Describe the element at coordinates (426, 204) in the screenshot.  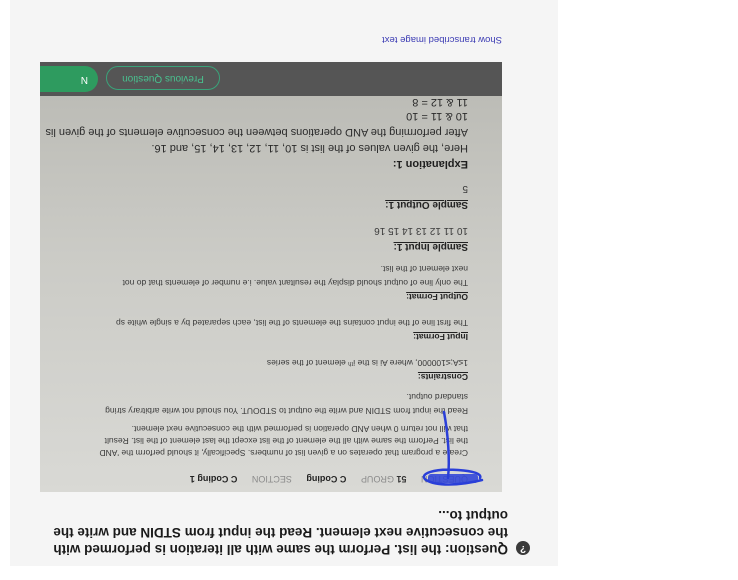
I see `sample-output-heading: Sample Output 1:` at that location.